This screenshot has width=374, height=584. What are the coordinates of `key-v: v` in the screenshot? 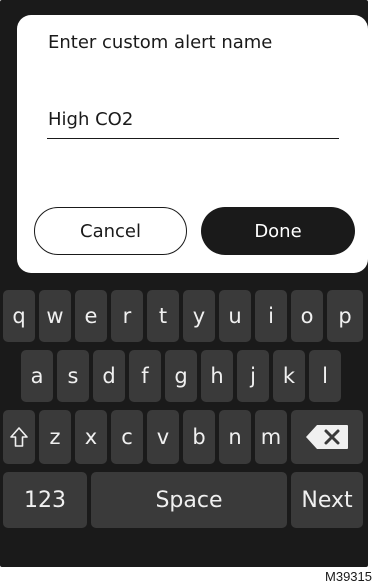 It's located at (163, 437).